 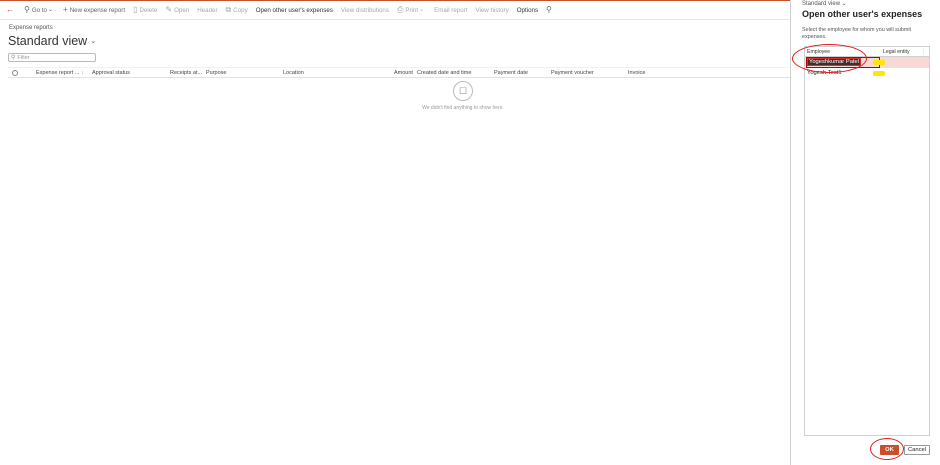 I want to click on print-label: Print, so click(x=412, y=10).